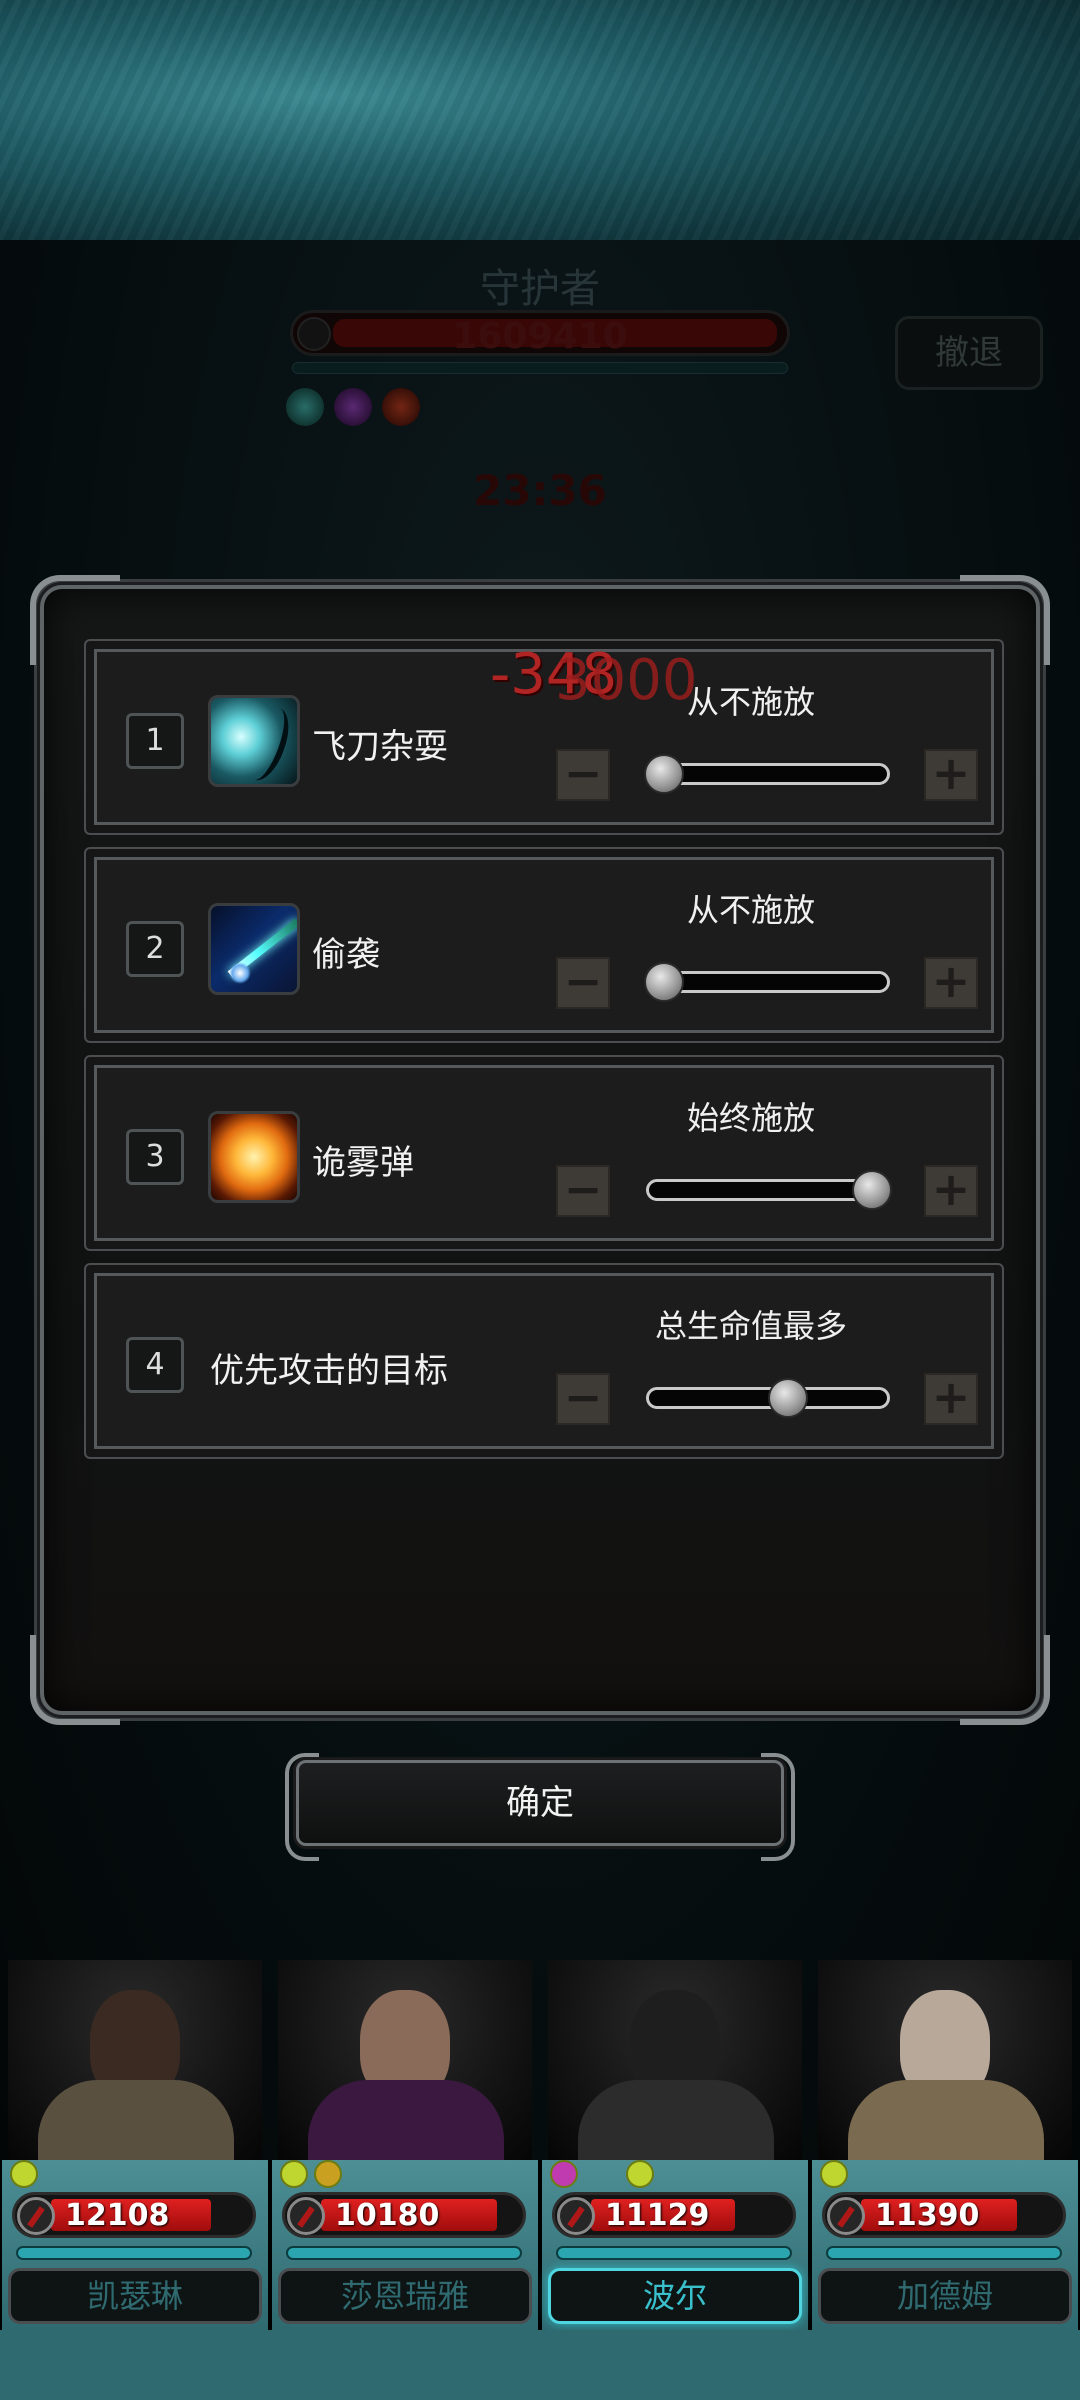  I want to click on target-row: 4 优先攻击的目标 总生命值最多 − +, so click(544, 1361).